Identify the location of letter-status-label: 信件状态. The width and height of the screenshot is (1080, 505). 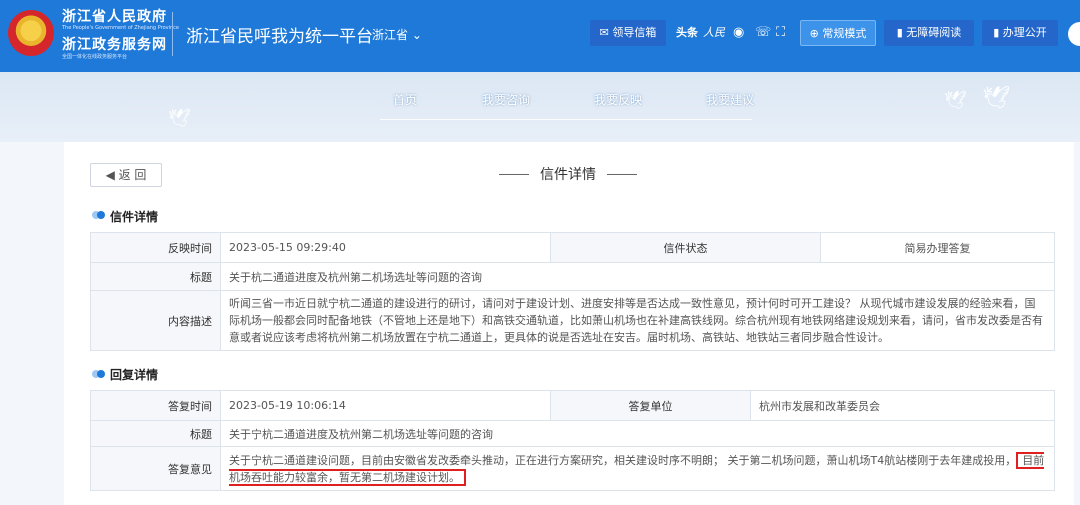
(685, 247).